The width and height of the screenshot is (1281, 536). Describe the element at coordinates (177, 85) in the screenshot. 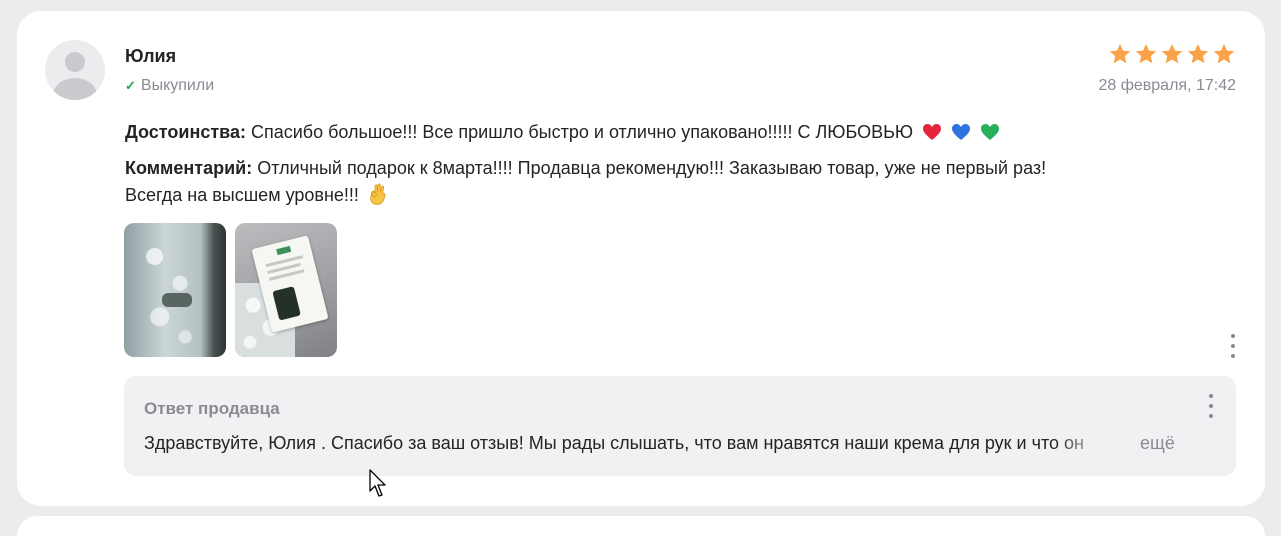

I see `bought-label: Выкупили` at that location.